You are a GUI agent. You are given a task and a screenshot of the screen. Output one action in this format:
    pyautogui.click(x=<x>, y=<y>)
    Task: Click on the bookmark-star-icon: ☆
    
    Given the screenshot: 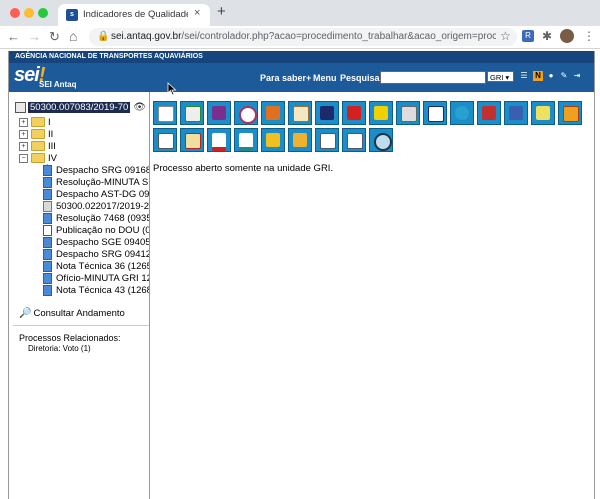 What is the action you would take?
    pyautogui.click(x=505, y=36)
    